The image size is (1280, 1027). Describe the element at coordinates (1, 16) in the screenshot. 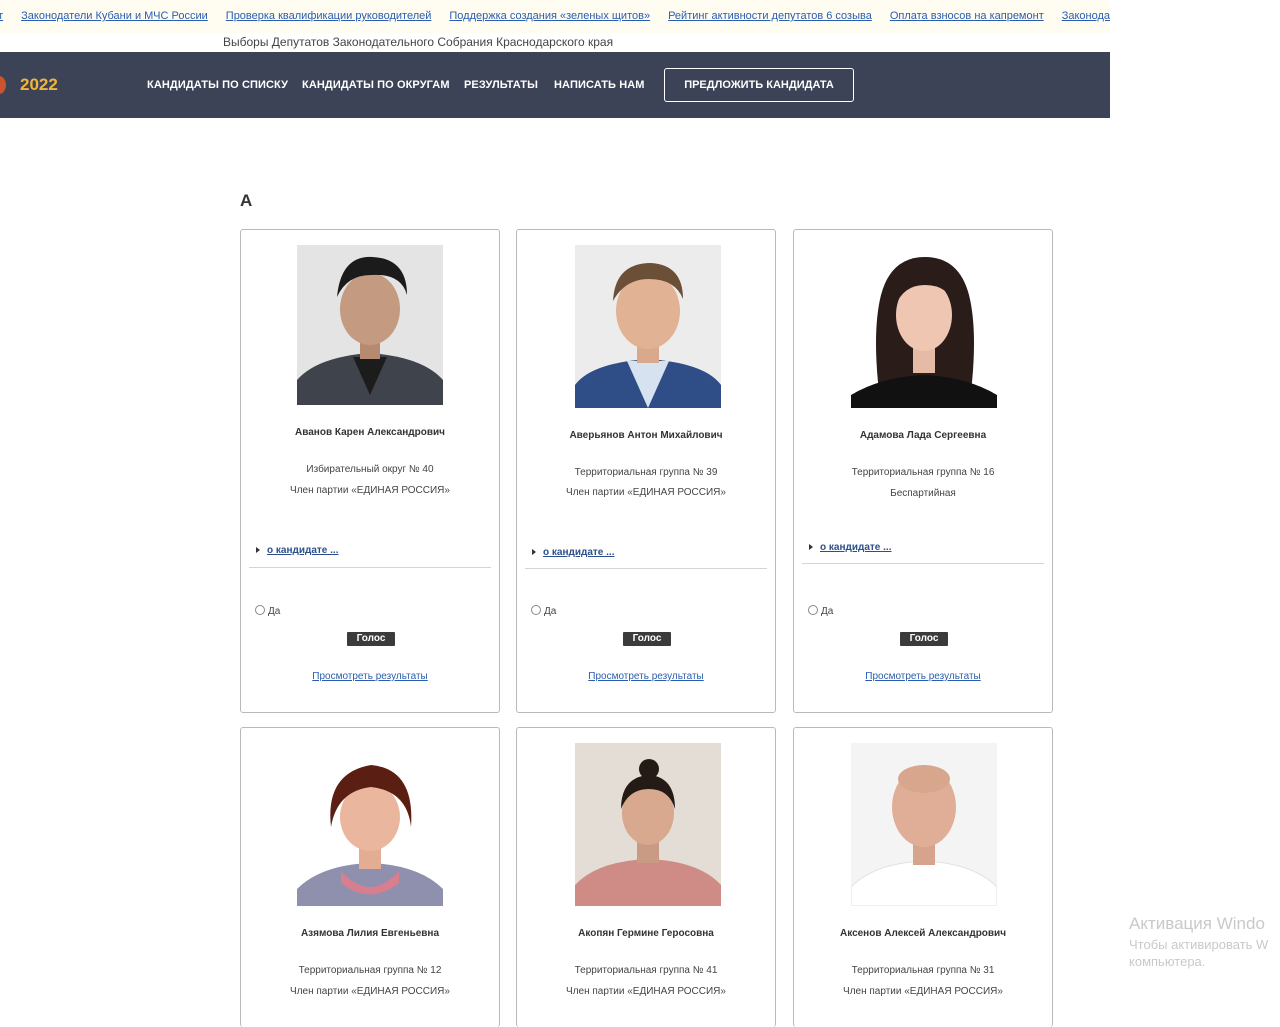

I see `top-link: нт` at that location.